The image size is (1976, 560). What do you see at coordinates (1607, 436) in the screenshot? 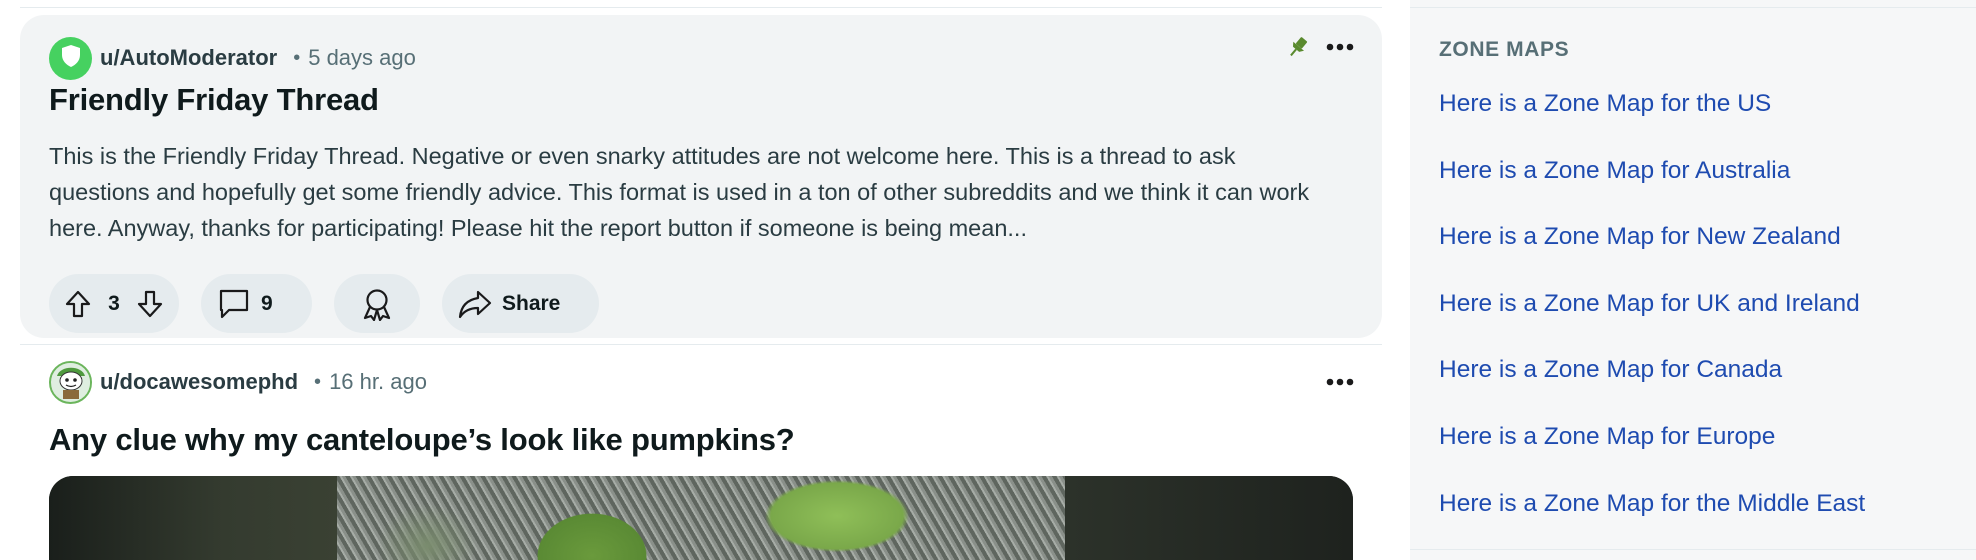
I see `zone-map-link-europe: Here is a Zone Map for Europe` at bounding box center [1607, 436].